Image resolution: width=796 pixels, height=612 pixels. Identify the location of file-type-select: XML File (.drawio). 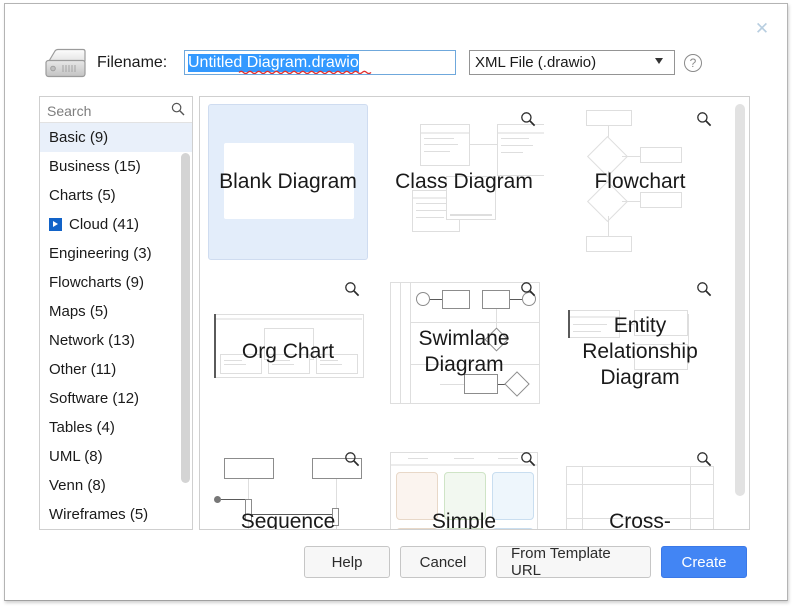
(572, 62).